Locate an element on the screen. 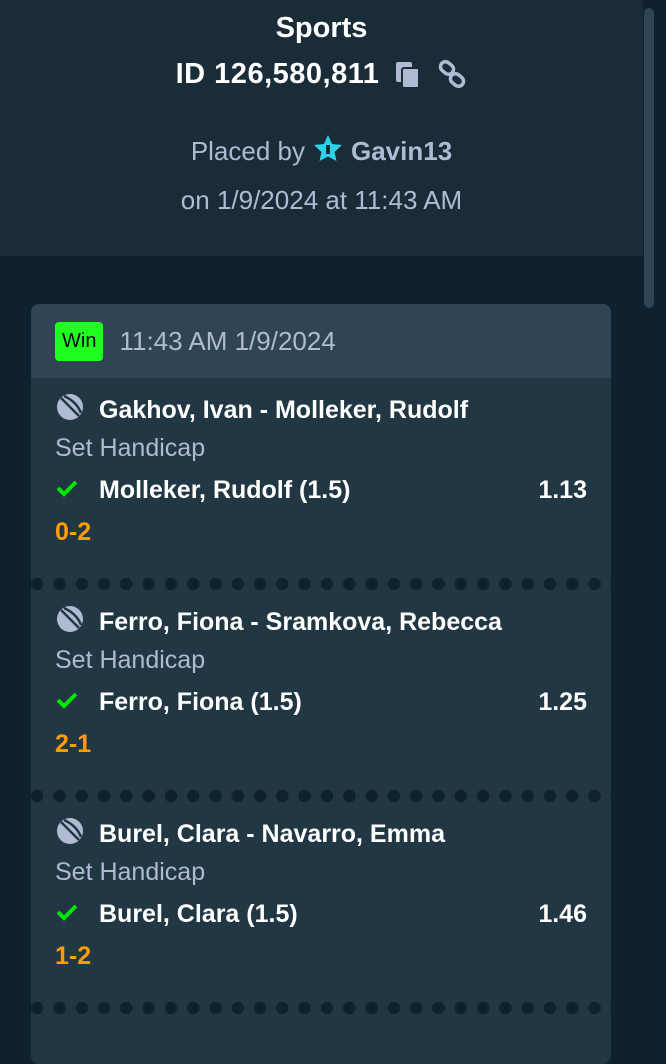 The image size is (666, 1064). bet-id-row: ID 126,580,811 is located at coordinates (321, 74).